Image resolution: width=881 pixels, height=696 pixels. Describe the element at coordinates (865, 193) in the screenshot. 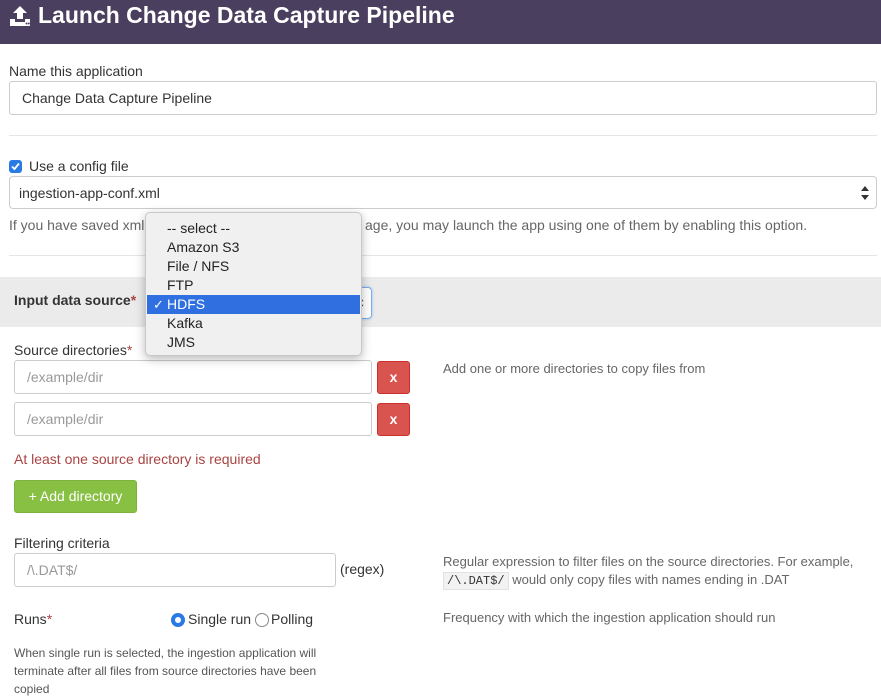

I see `select-arrows-icon` at that location.